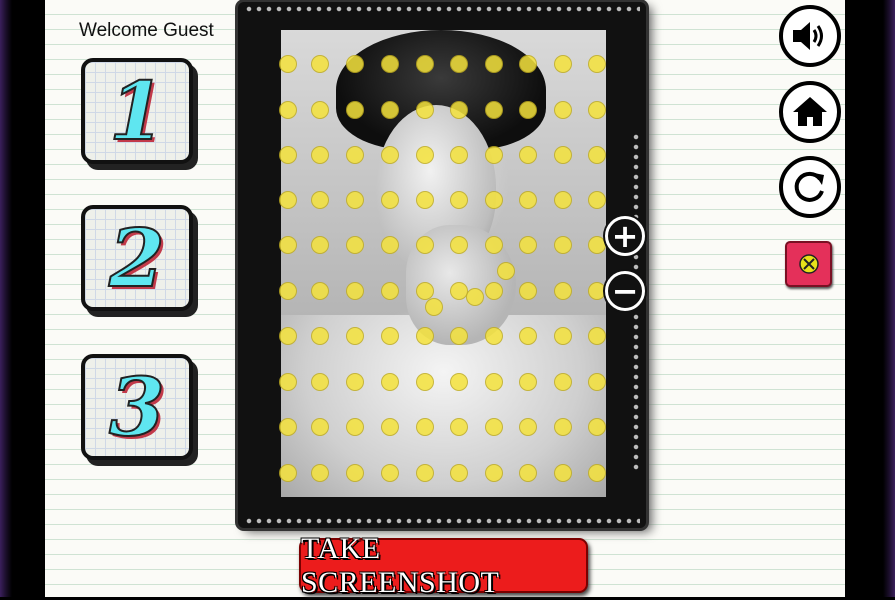  What do you see at coordinates (810, 112) in the screenshot?
I see `home-button` at bounding box center [810, 112].